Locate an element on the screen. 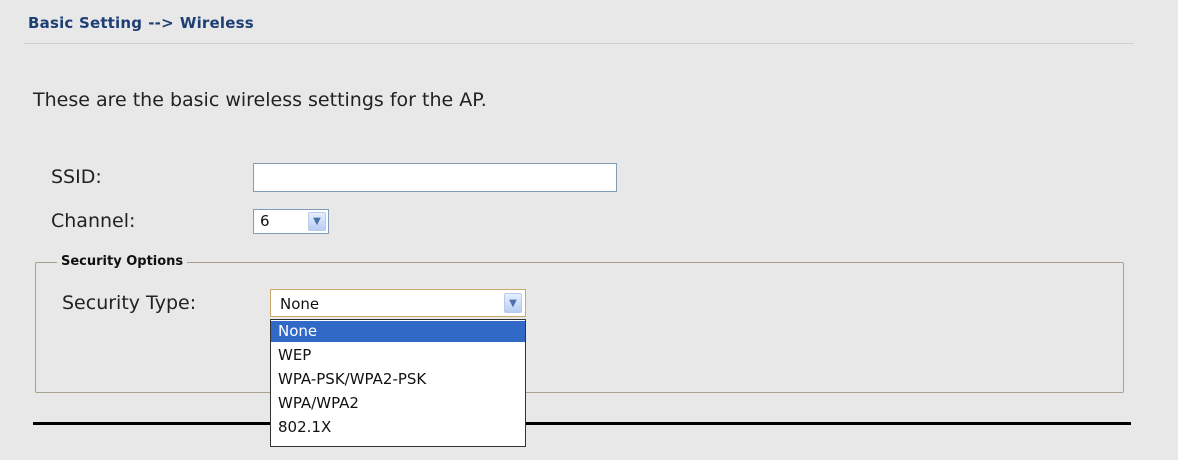 The width and height of the screenshot is (1178, 460). channel-value: 6 is located at coordinates (265, 221).